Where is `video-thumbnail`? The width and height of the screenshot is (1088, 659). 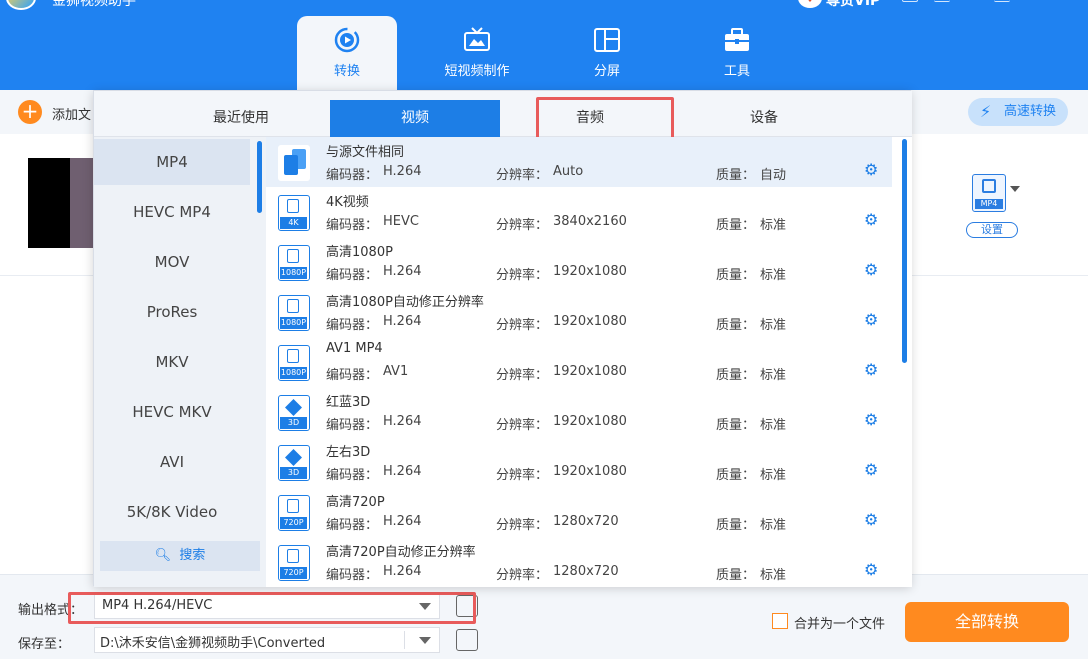
video-thumbnail is located at coordinates (63, 203).